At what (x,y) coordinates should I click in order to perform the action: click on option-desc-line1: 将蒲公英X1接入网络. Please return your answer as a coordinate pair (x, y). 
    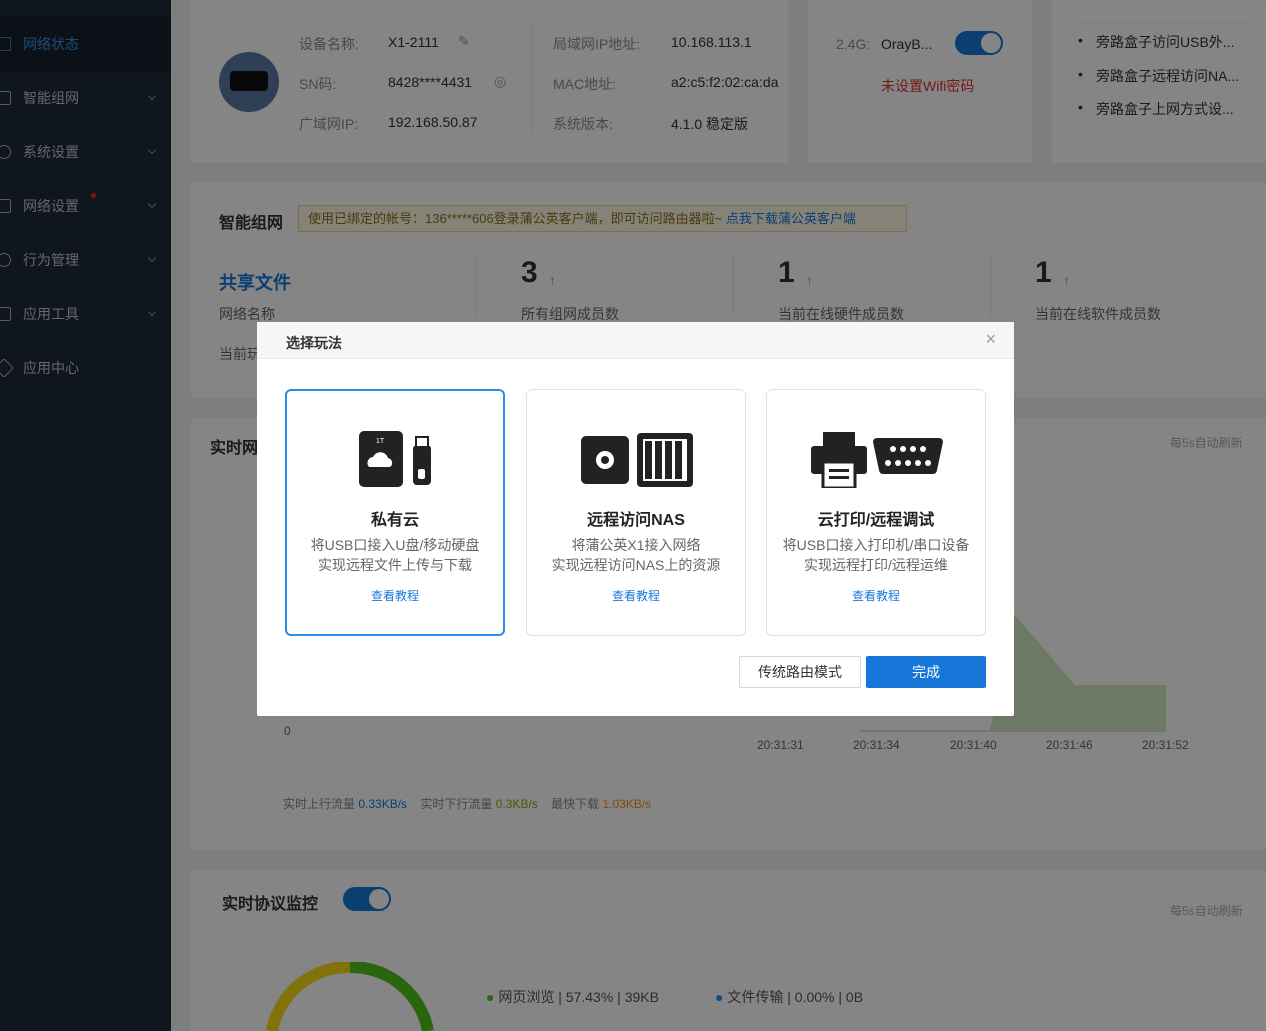
    Looking at the image, I should click on (636, 545).